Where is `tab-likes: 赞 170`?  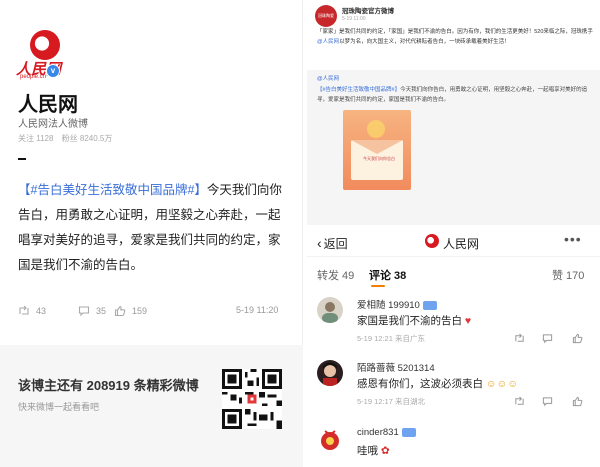
tab-likes: 赞 170 is located at coordinates (568, 275).